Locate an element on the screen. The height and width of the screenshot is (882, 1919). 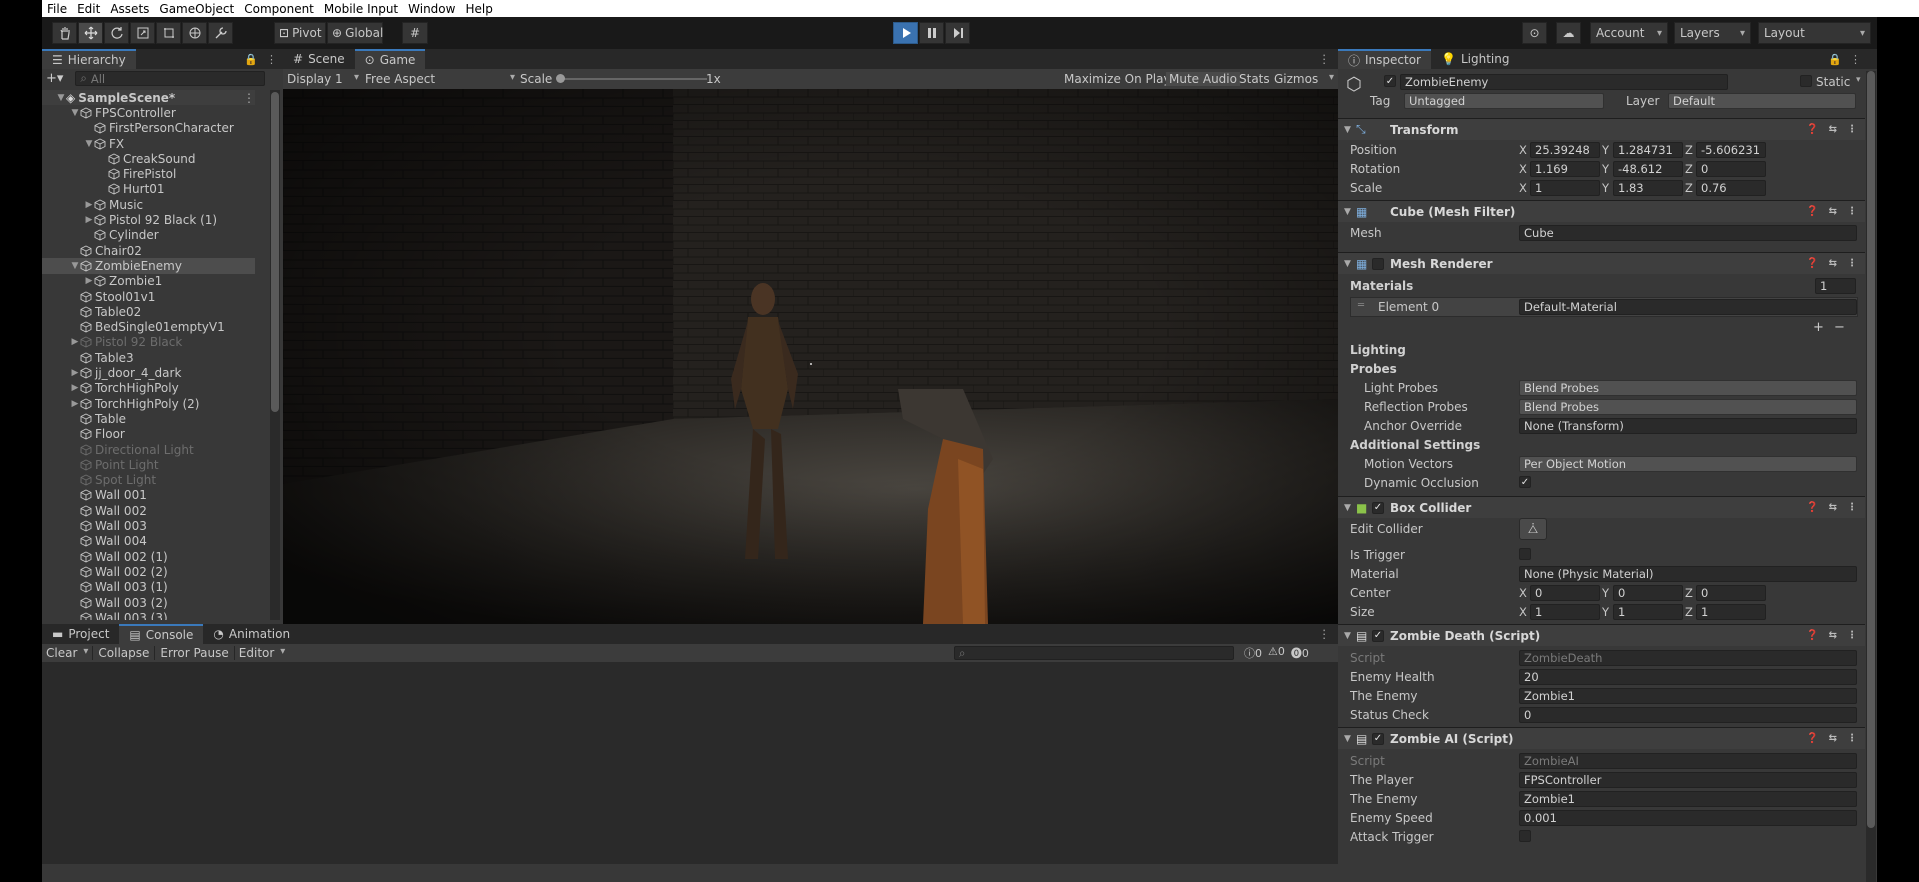
materials-foldout: Materials is located at coordinates (1381, 286).